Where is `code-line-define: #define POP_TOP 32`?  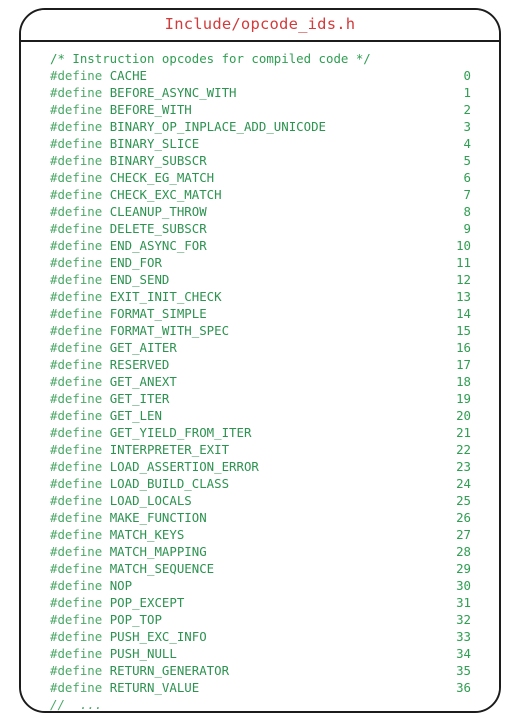
code-line-define: #define POP_TOP 32 is located at coordinates (260, 619).